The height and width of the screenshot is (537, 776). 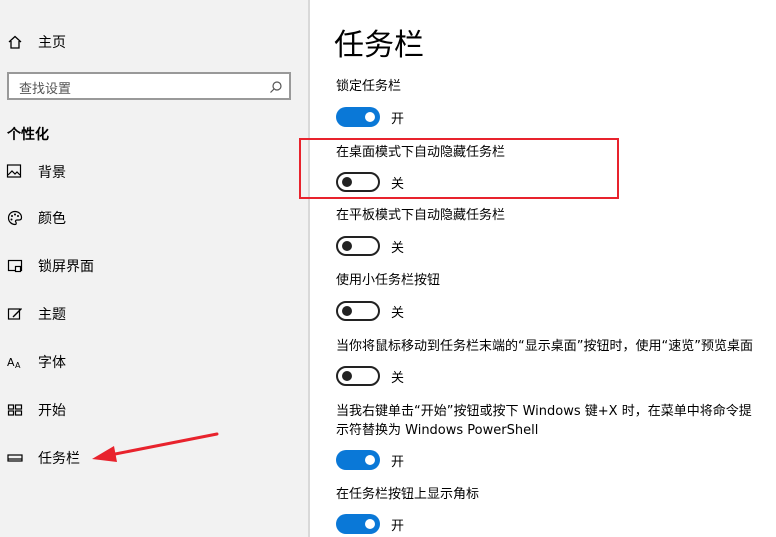 What do you see at coordinates (155, 447) in the screenshot?
I see `annotation-arrow` at bounding box center [155, 447].